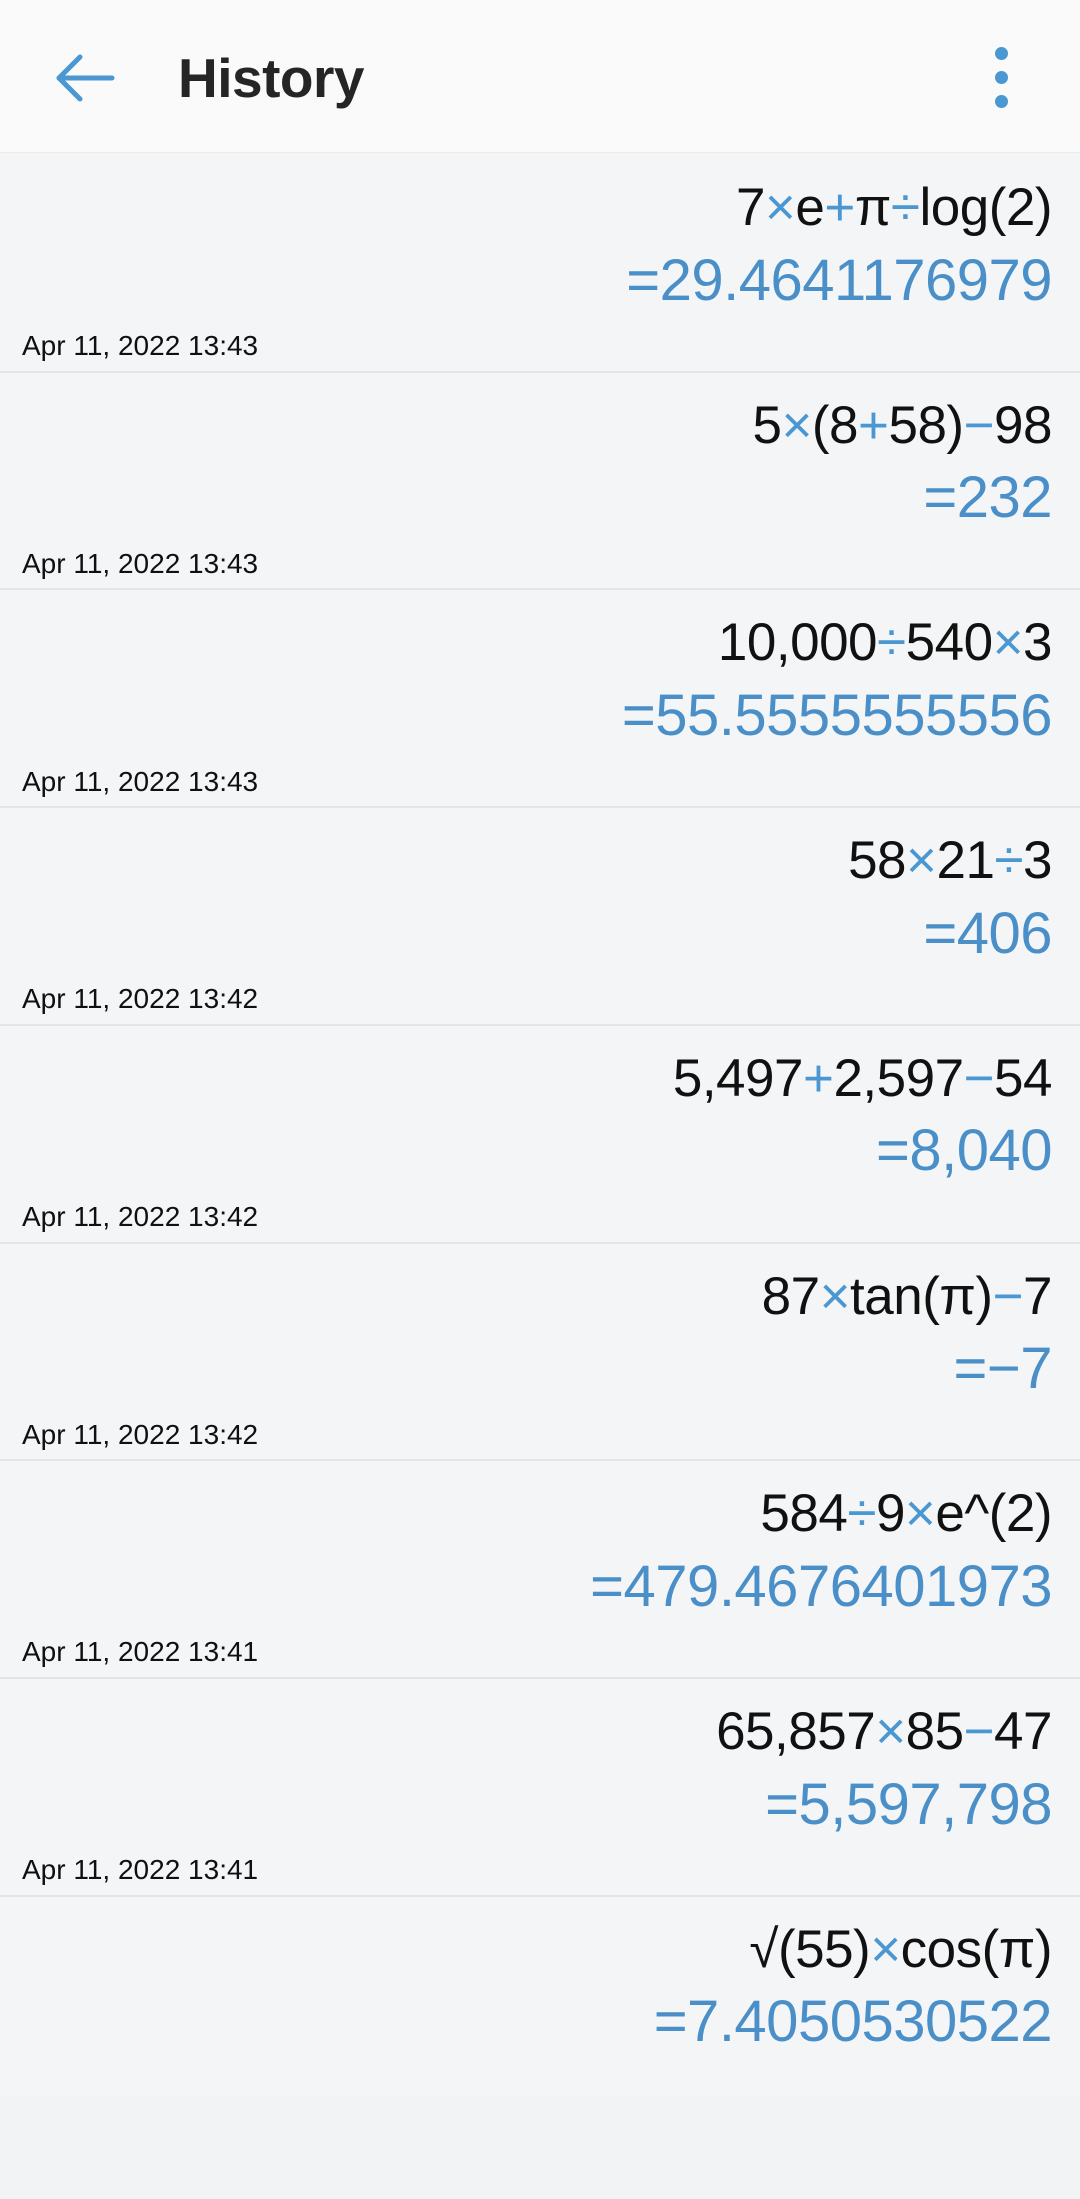  I want to click on result-text: =5,597,798, so click(908, 1804).